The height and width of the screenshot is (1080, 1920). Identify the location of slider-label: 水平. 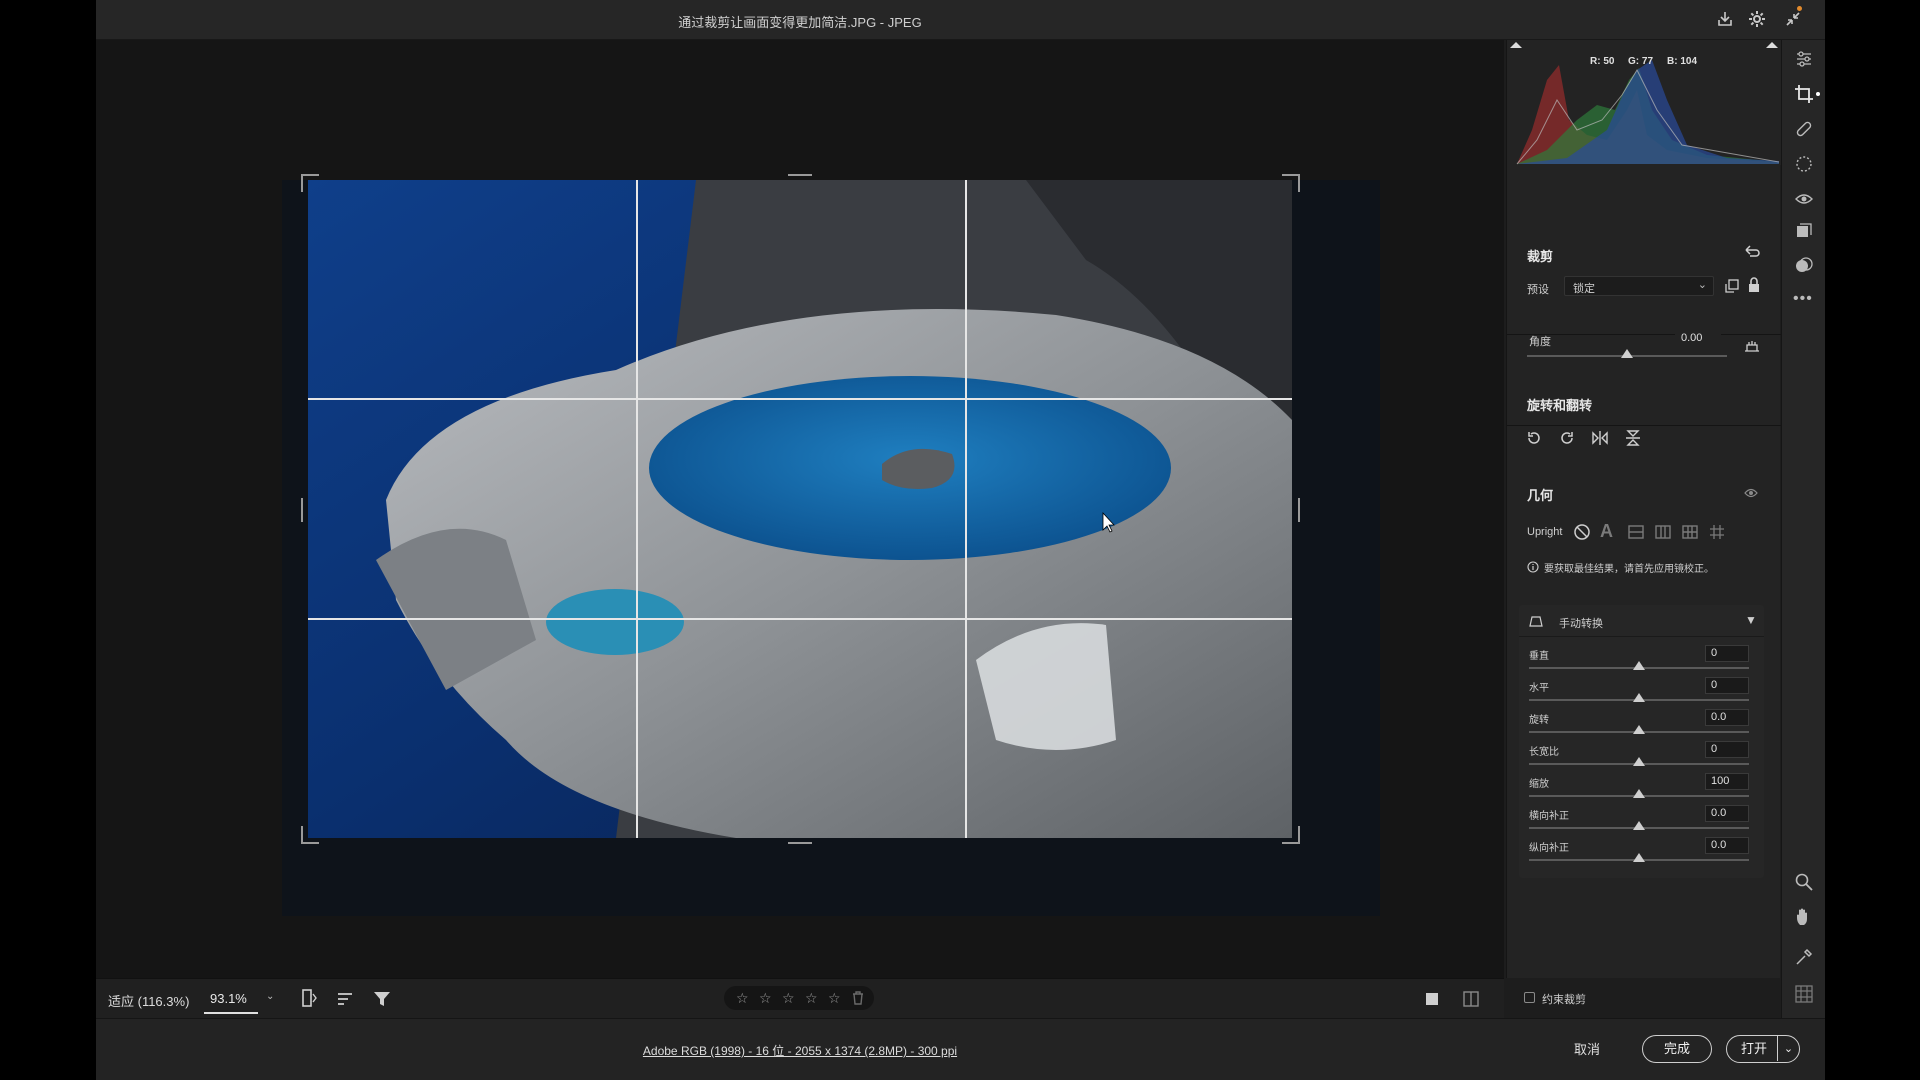
(1539, 688).